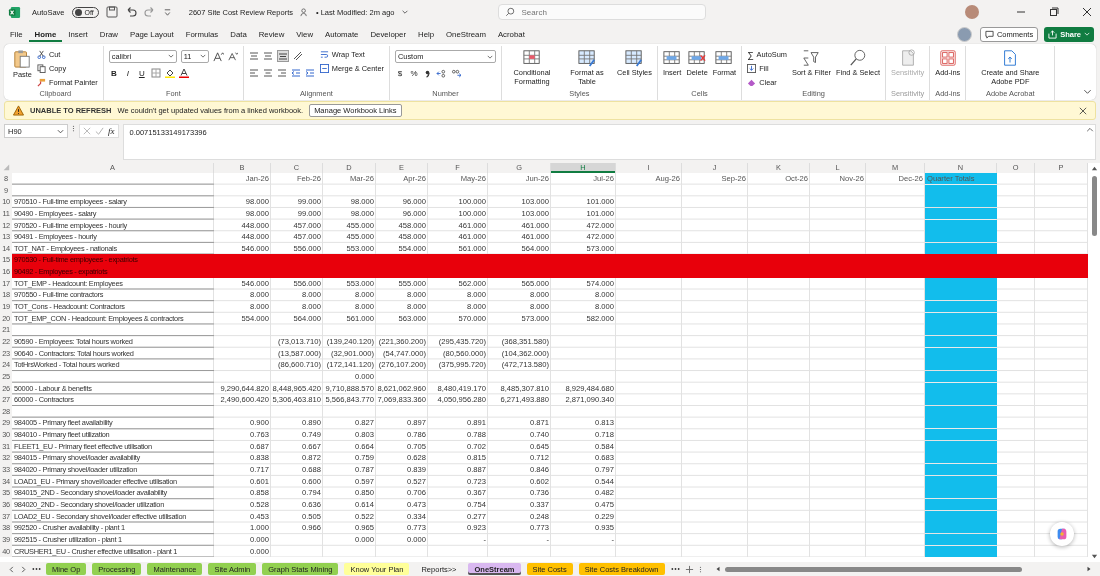 This screenshot has height=576, width=1100. What do you see at coordinates (23, 569) in the screenshot?
I see `chevron-right-icon` at bounding box center [23, 569].